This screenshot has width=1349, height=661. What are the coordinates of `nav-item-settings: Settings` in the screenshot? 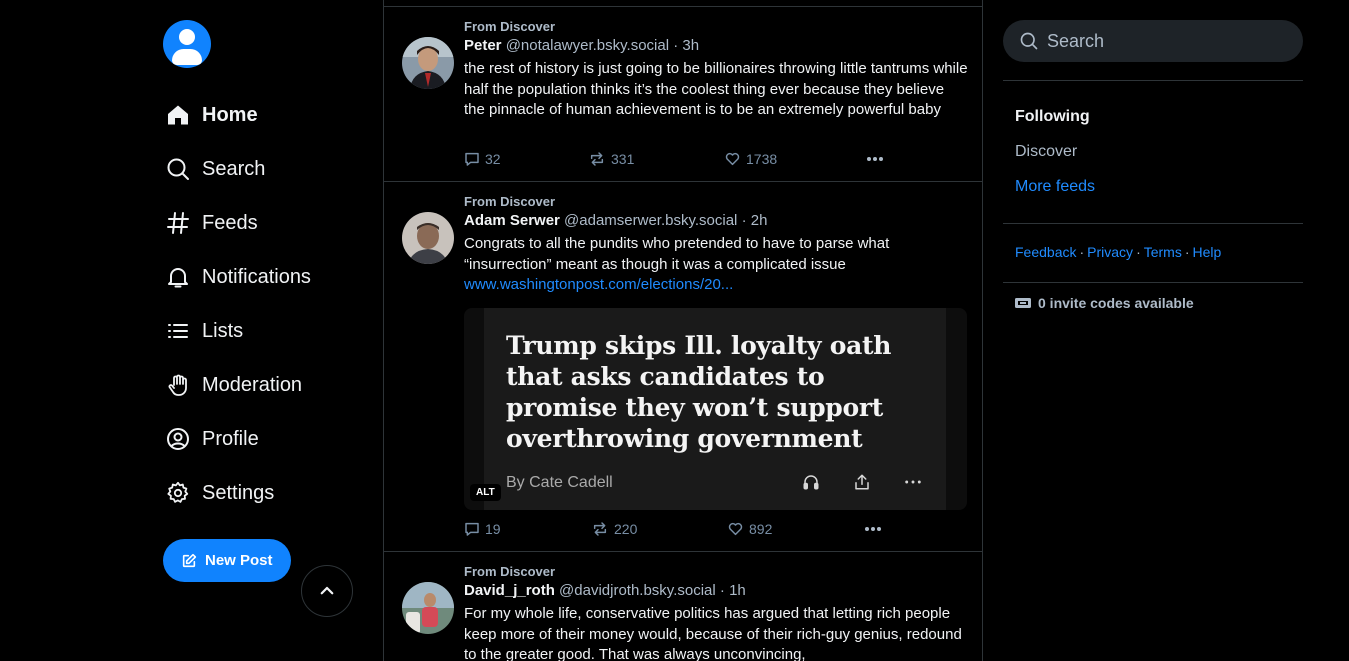 It's located at (268, 493).